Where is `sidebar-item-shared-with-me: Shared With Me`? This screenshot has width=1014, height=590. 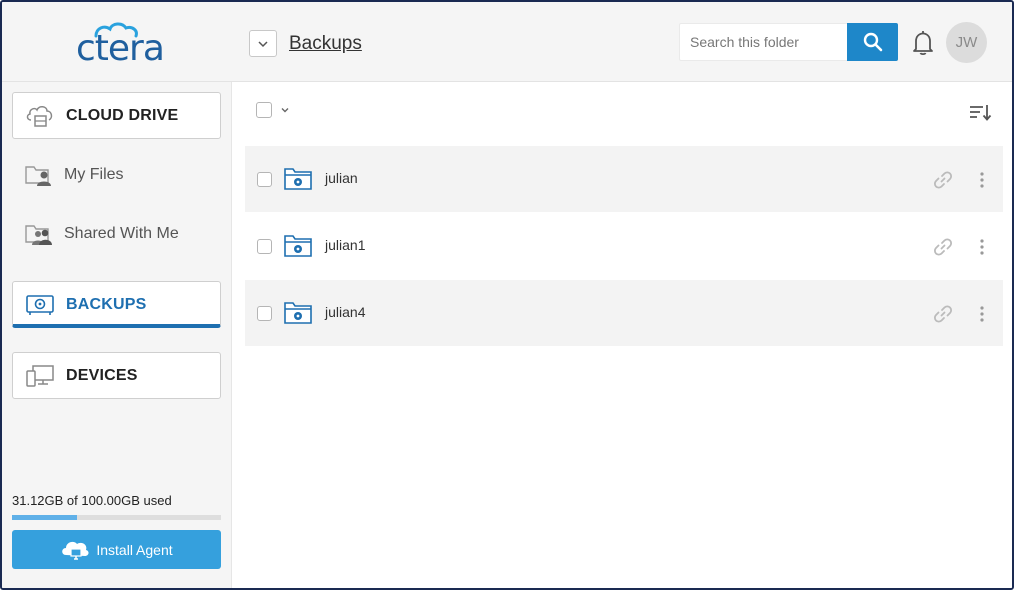 sidebar-item-shared-with-me: Shared With Me is located at coordinates (122, 234).